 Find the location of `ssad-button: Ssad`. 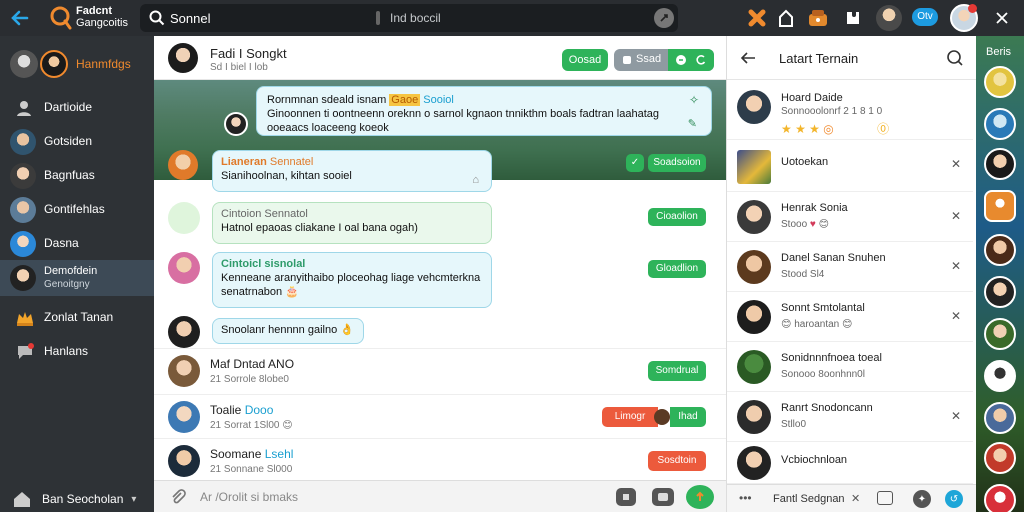

ssad-button: Ssad is located at coordinates (648, 59).